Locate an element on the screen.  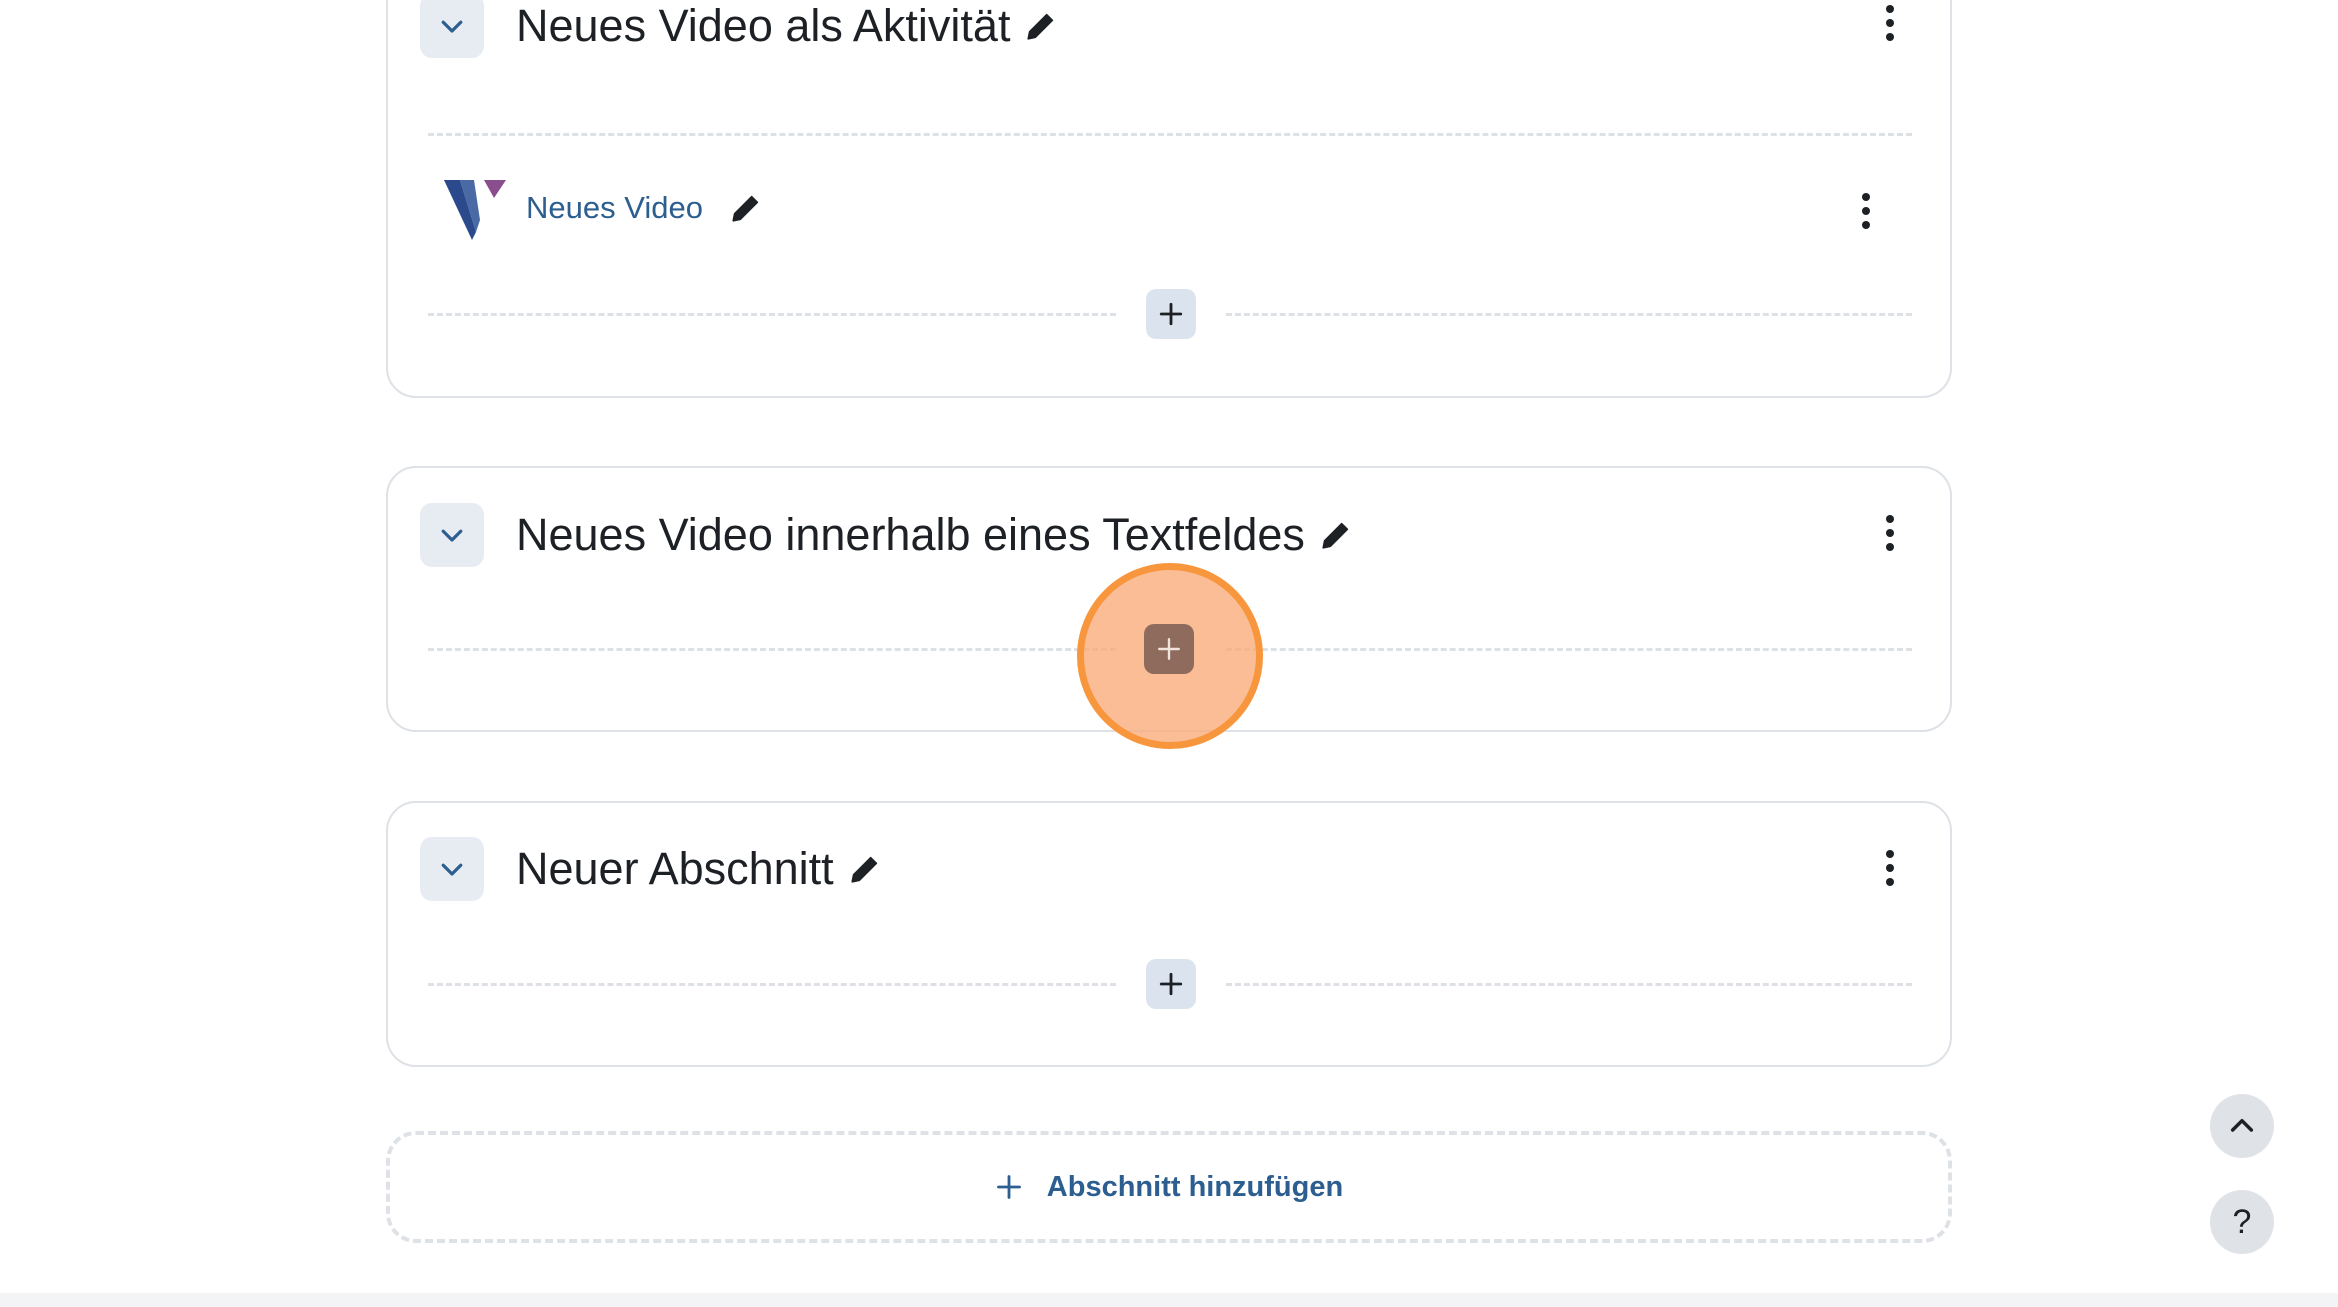
help-label: ? is located at coordinates (2242, 1222).